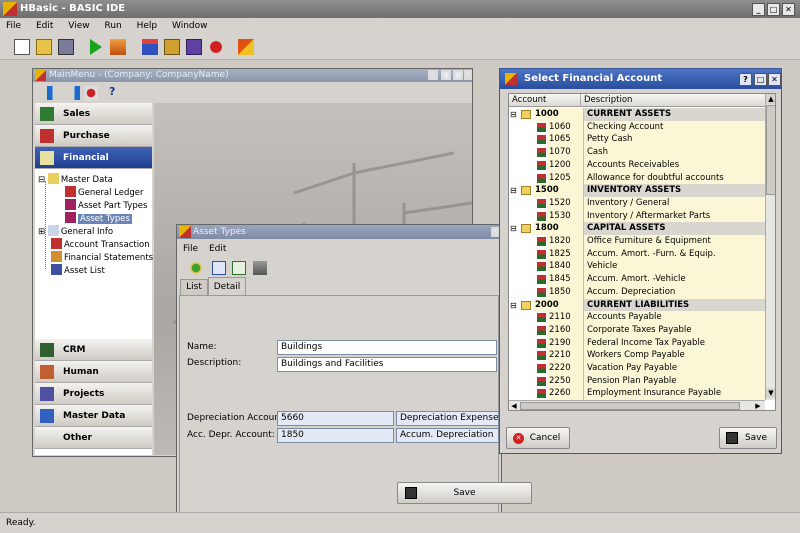 Image resolution: width=800 pixels, height=533 pixels. Describe the element at coordinates (674, 267) in the screenshot. I see `account-description: Vehicle` at that location.